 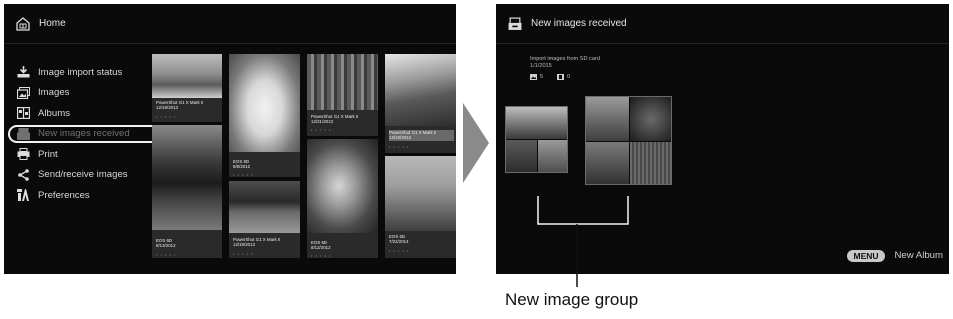 What do you see at coordinates (572, 299) in the screenshot?
I see `callout-label: New image group` at bounding box center [572, 299].